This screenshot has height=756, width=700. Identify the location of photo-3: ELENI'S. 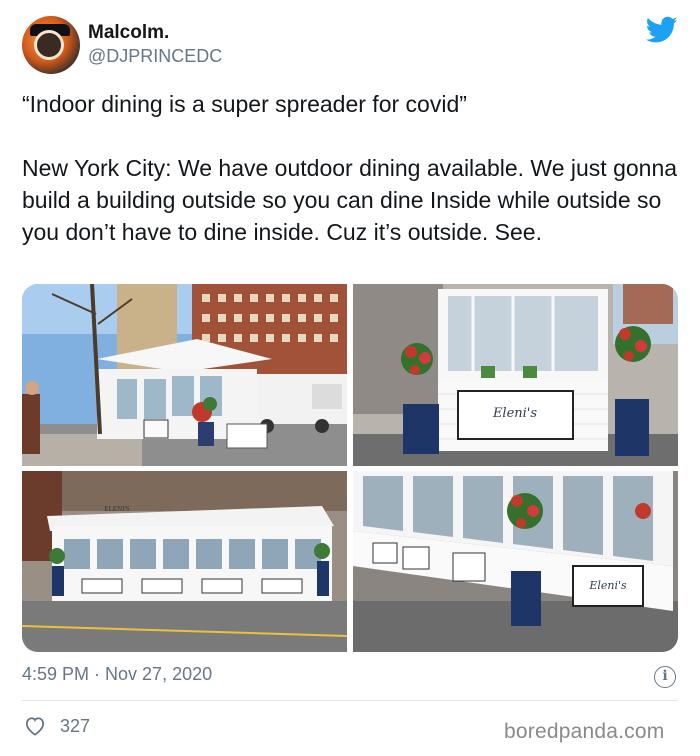
(184, 561).